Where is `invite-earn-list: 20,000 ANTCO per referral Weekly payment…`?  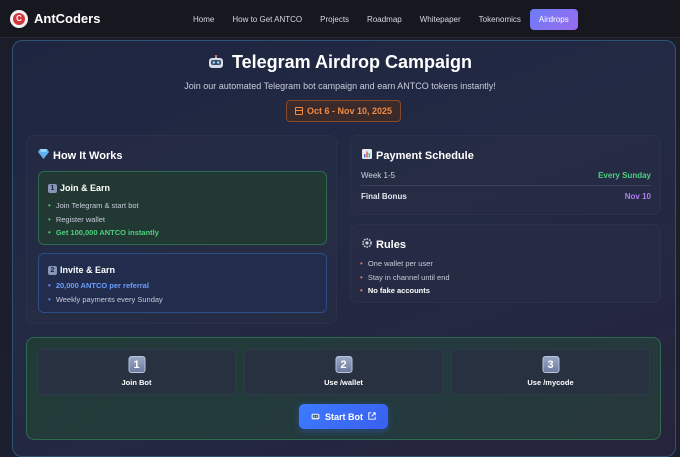
invite-earn-list: 20,000 ANTCO per referral Weekly payment… is located at coordinates (105, 292).